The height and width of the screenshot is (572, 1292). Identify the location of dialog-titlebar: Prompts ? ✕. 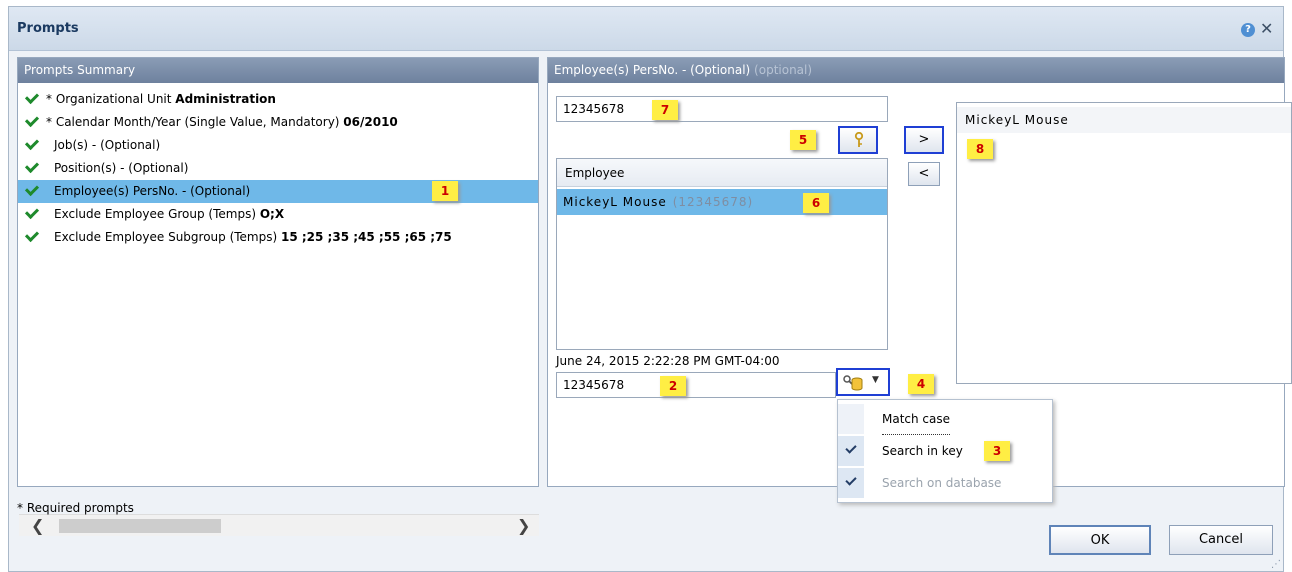
(646, 29).